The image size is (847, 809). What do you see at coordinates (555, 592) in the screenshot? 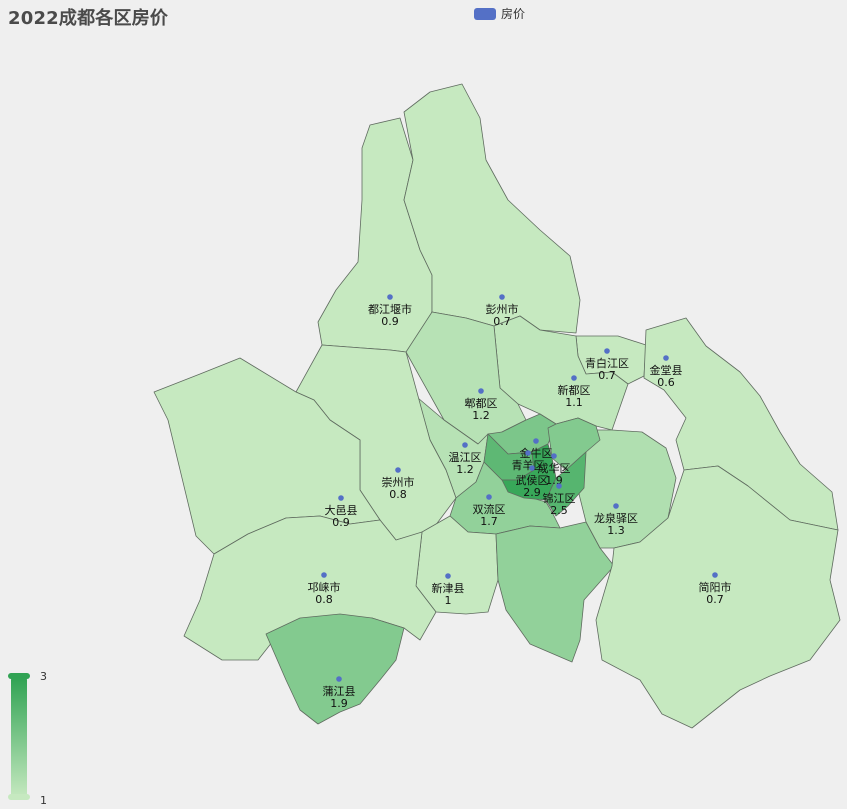
I see `region-tianfu-south` at bounding box center [555, 592].